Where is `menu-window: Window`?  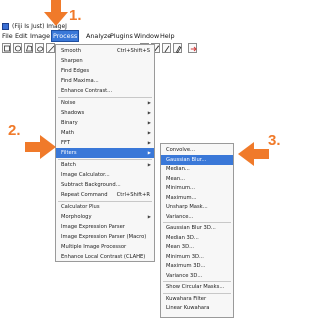 menu-window: Window is located at coordinates (146, 36).